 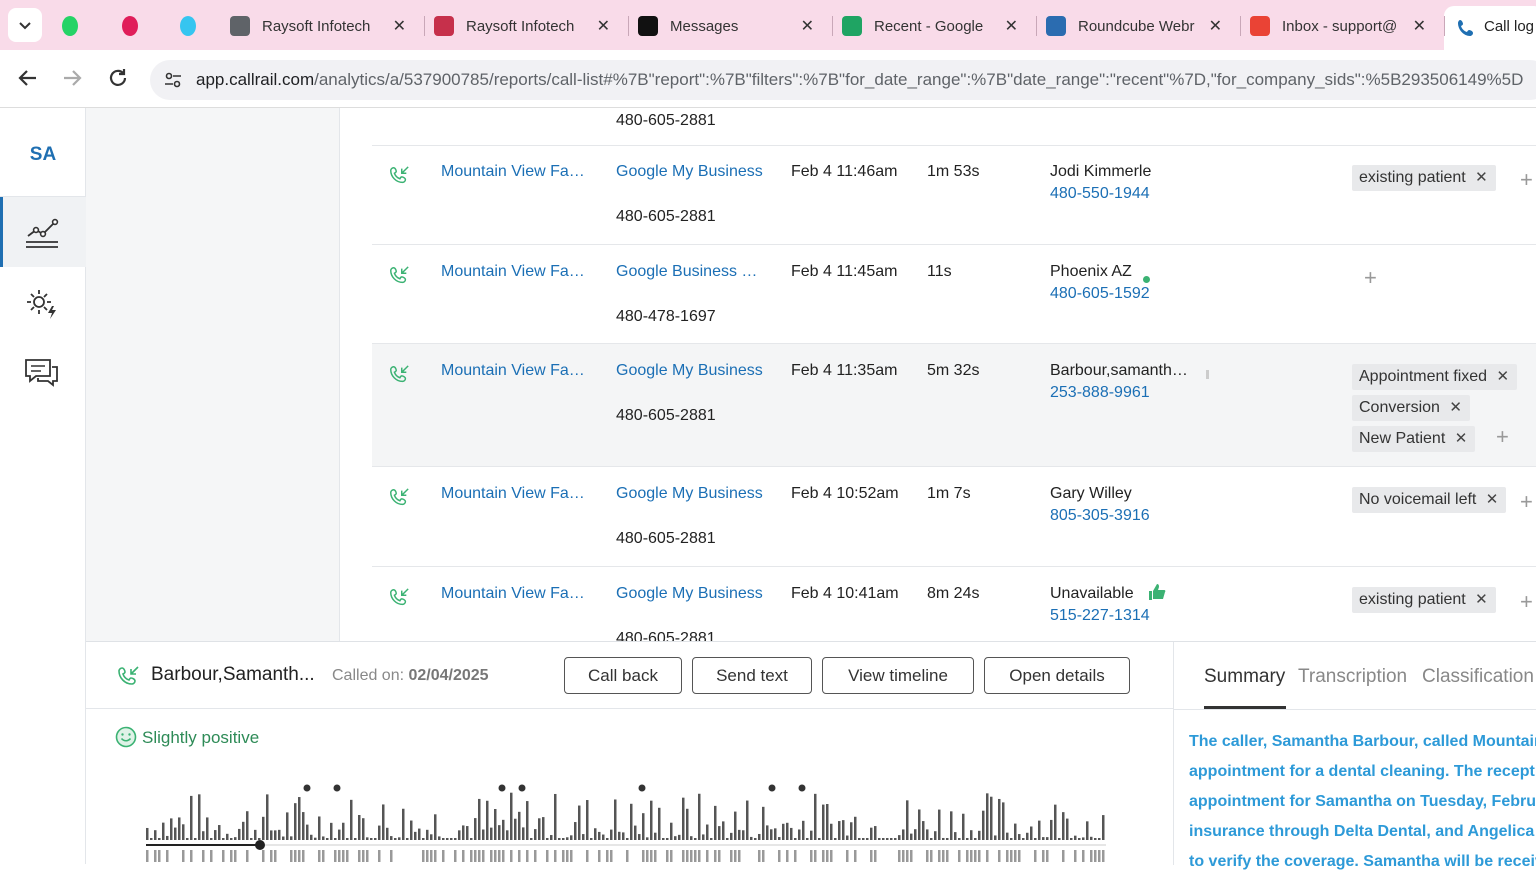 What do you see at coordinates (1146, 279) in the screenshot?
I see `status-dot` at bounding box center [1146, 279].